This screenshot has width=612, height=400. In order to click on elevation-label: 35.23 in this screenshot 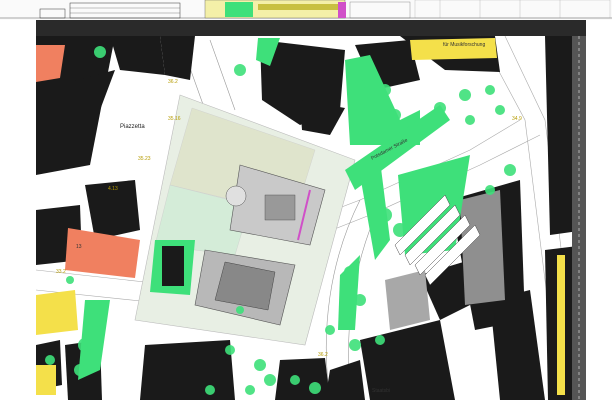, I will do `click(144, 159)`.